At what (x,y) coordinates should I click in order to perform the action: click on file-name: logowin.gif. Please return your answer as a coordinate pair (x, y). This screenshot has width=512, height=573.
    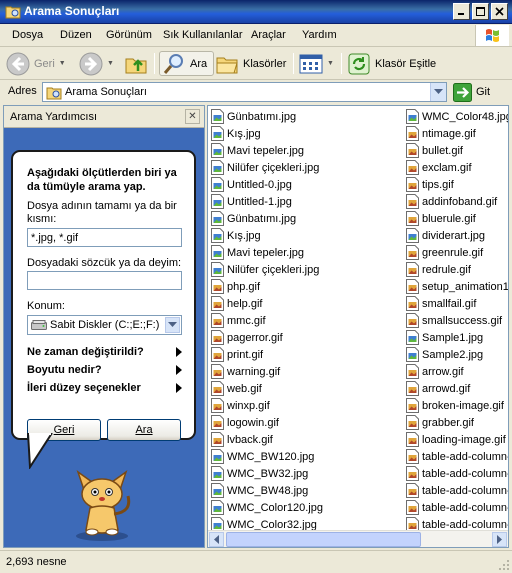
    Looking at the image, I should click on (253, 422).